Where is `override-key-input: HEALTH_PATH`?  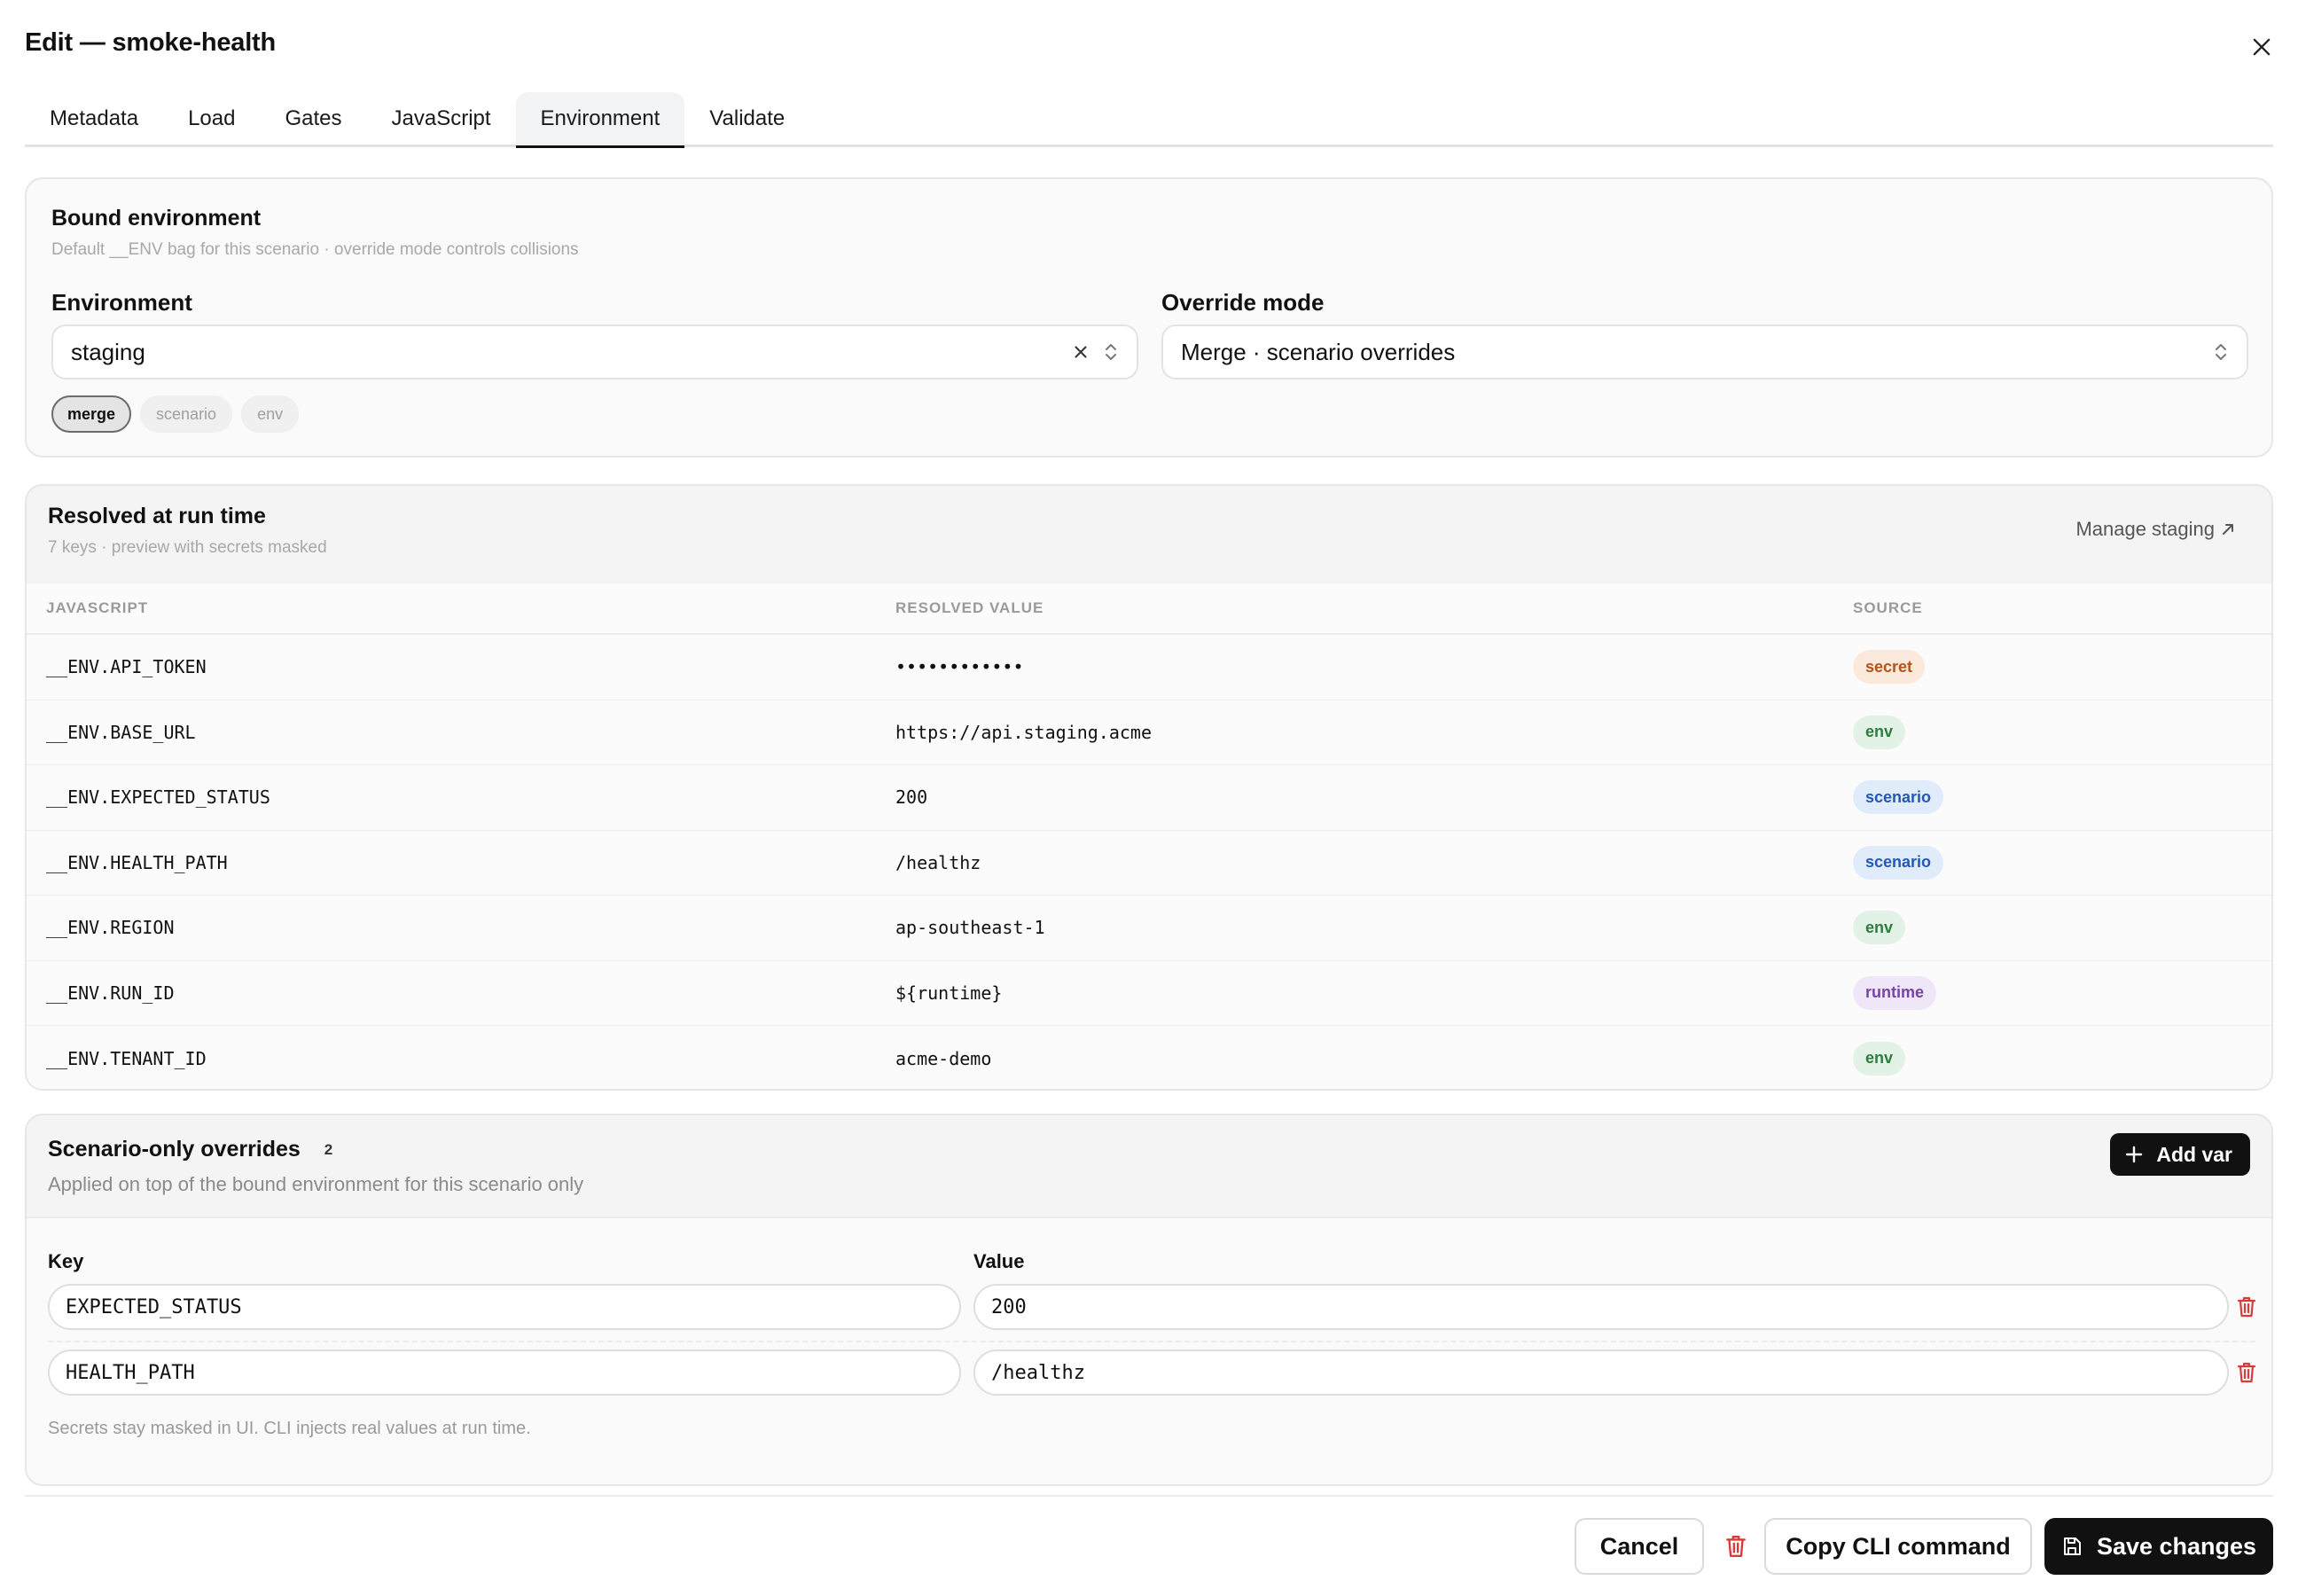
override-key-input: HEALTH_PATH is located at coordinates (505, 1373).